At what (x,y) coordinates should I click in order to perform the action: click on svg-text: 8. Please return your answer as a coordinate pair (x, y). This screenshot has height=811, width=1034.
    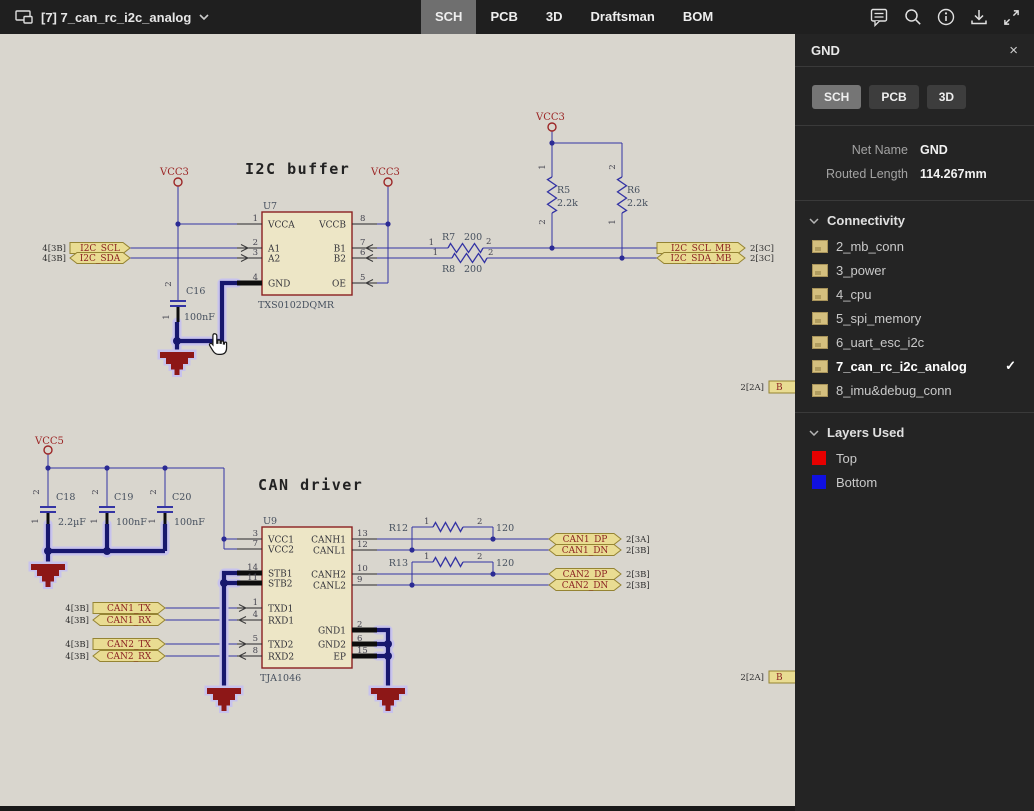
    Looking at the image, I should click on (362, 219).